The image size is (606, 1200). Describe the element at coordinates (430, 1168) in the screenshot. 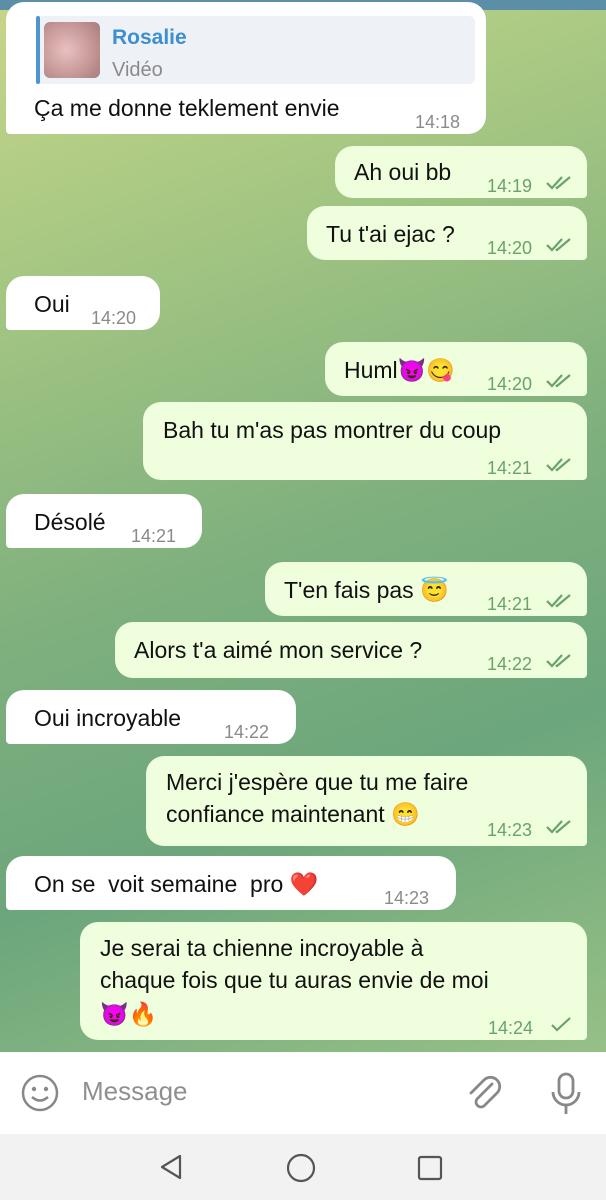

I see `nav-recents-icon` at that location.